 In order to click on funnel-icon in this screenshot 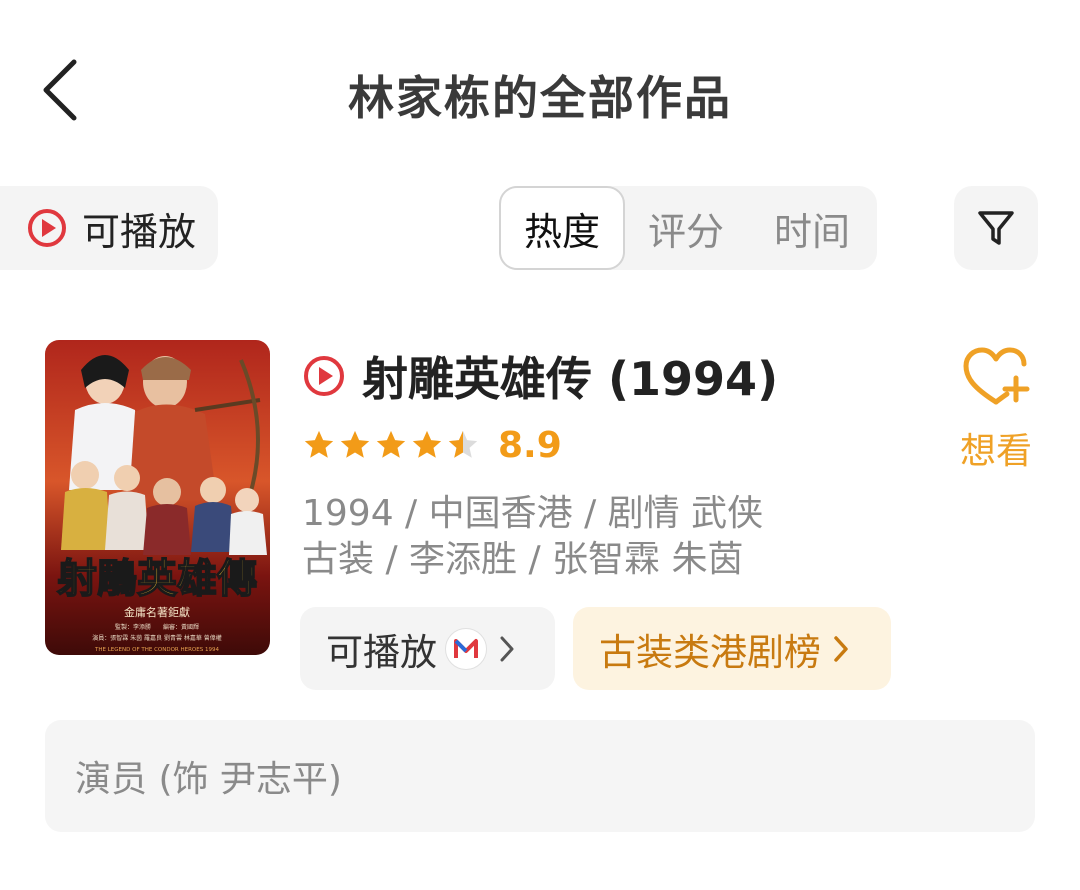, I will do `click(996, 228)`.